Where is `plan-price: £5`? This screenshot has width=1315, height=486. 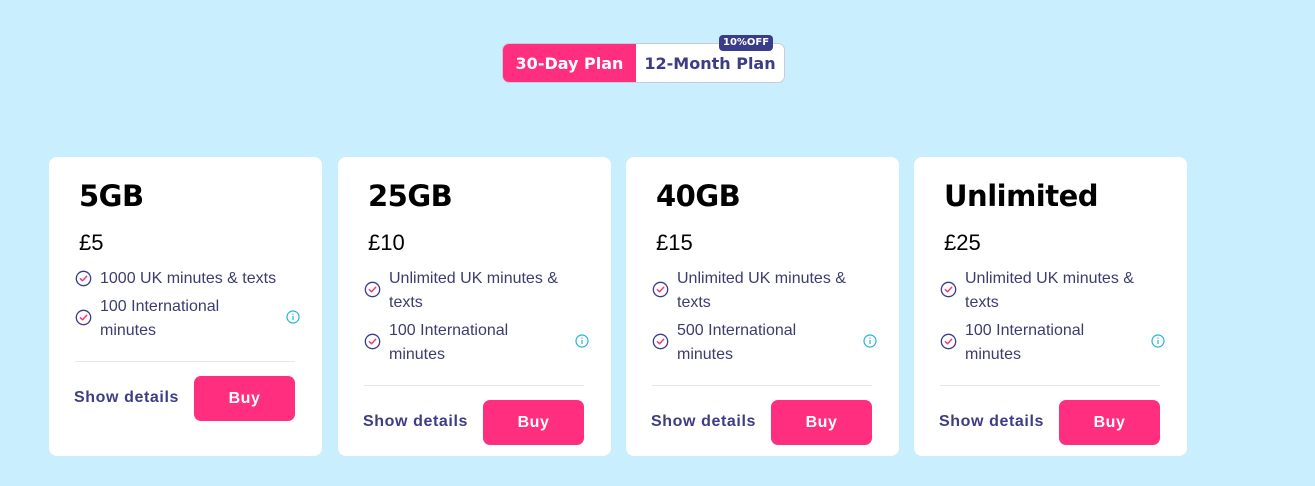 plan-price: £5 is located at coordinates (91, 242).